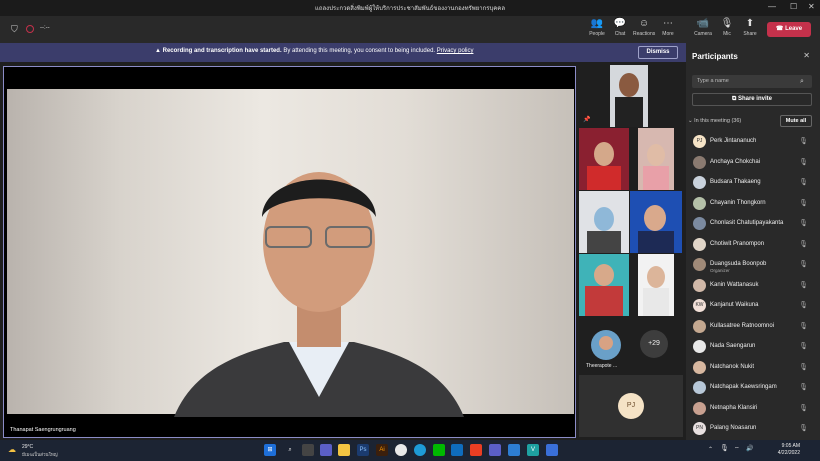 The image size is (820, 461). Describe the element at coordinates (668, 34) in the screenshot. I see `more-label: More` at that location.